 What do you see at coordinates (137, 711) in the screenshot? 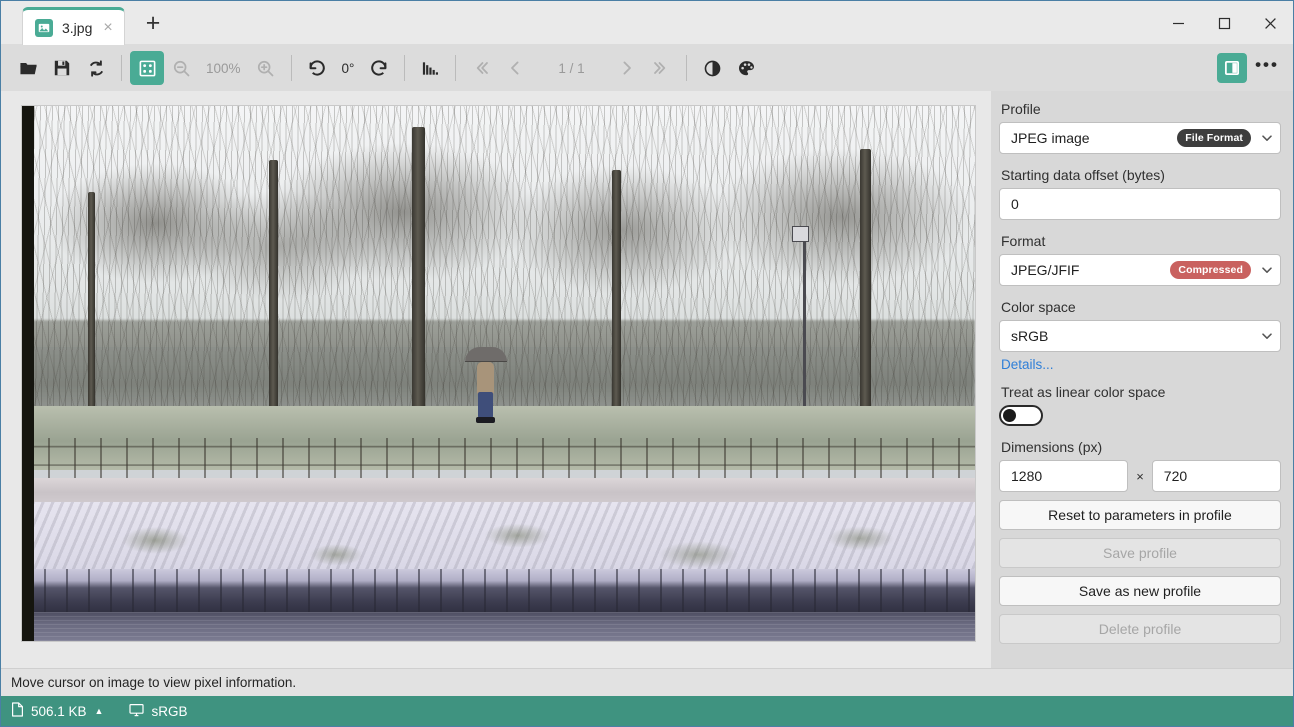
I see `monitor-icon` at bounding box center [137, 711].